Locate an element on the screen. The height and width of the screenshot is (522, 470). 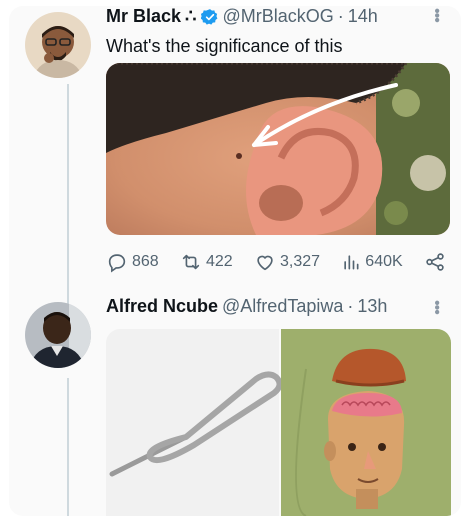
author-handle: @AlfredTapiwa is located at coordinates (282, 306).